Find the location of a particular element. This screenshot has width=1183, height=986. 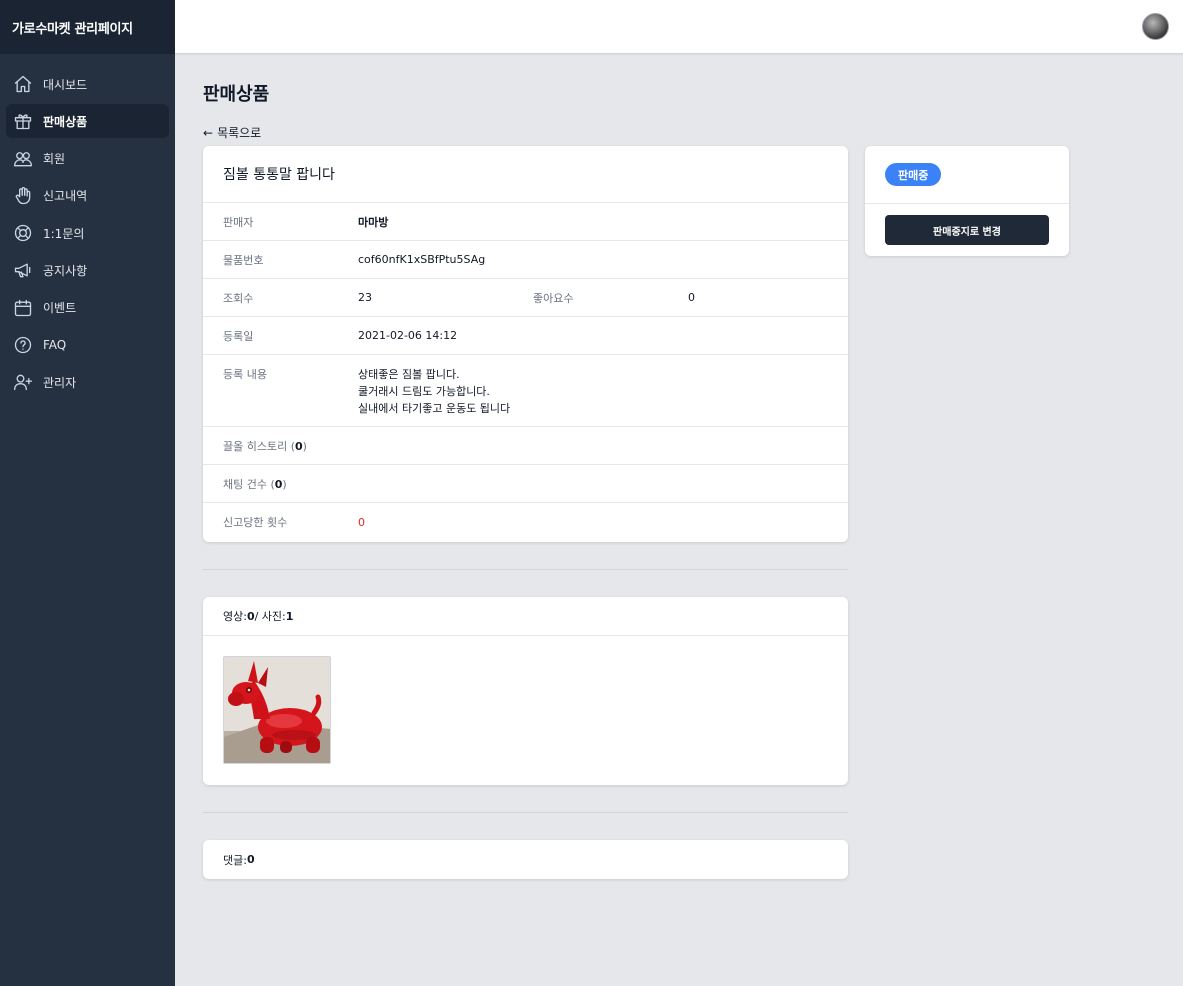

date-label: 등록일 is located at coordinates (238, 336).